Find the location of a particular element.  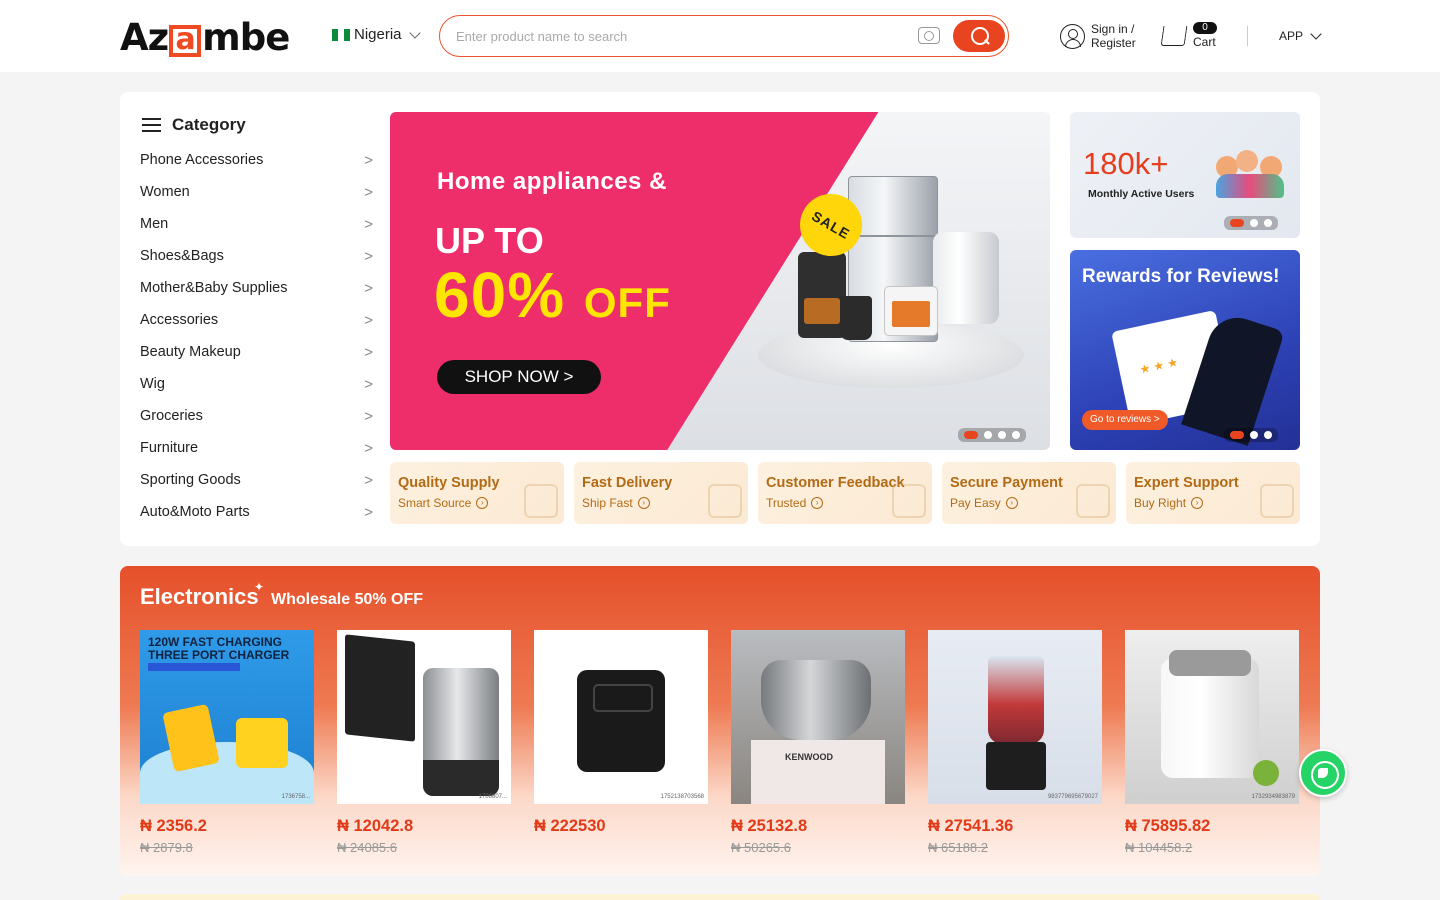

category-item: Shoes&Bags > is located at coordinates (256, 256).